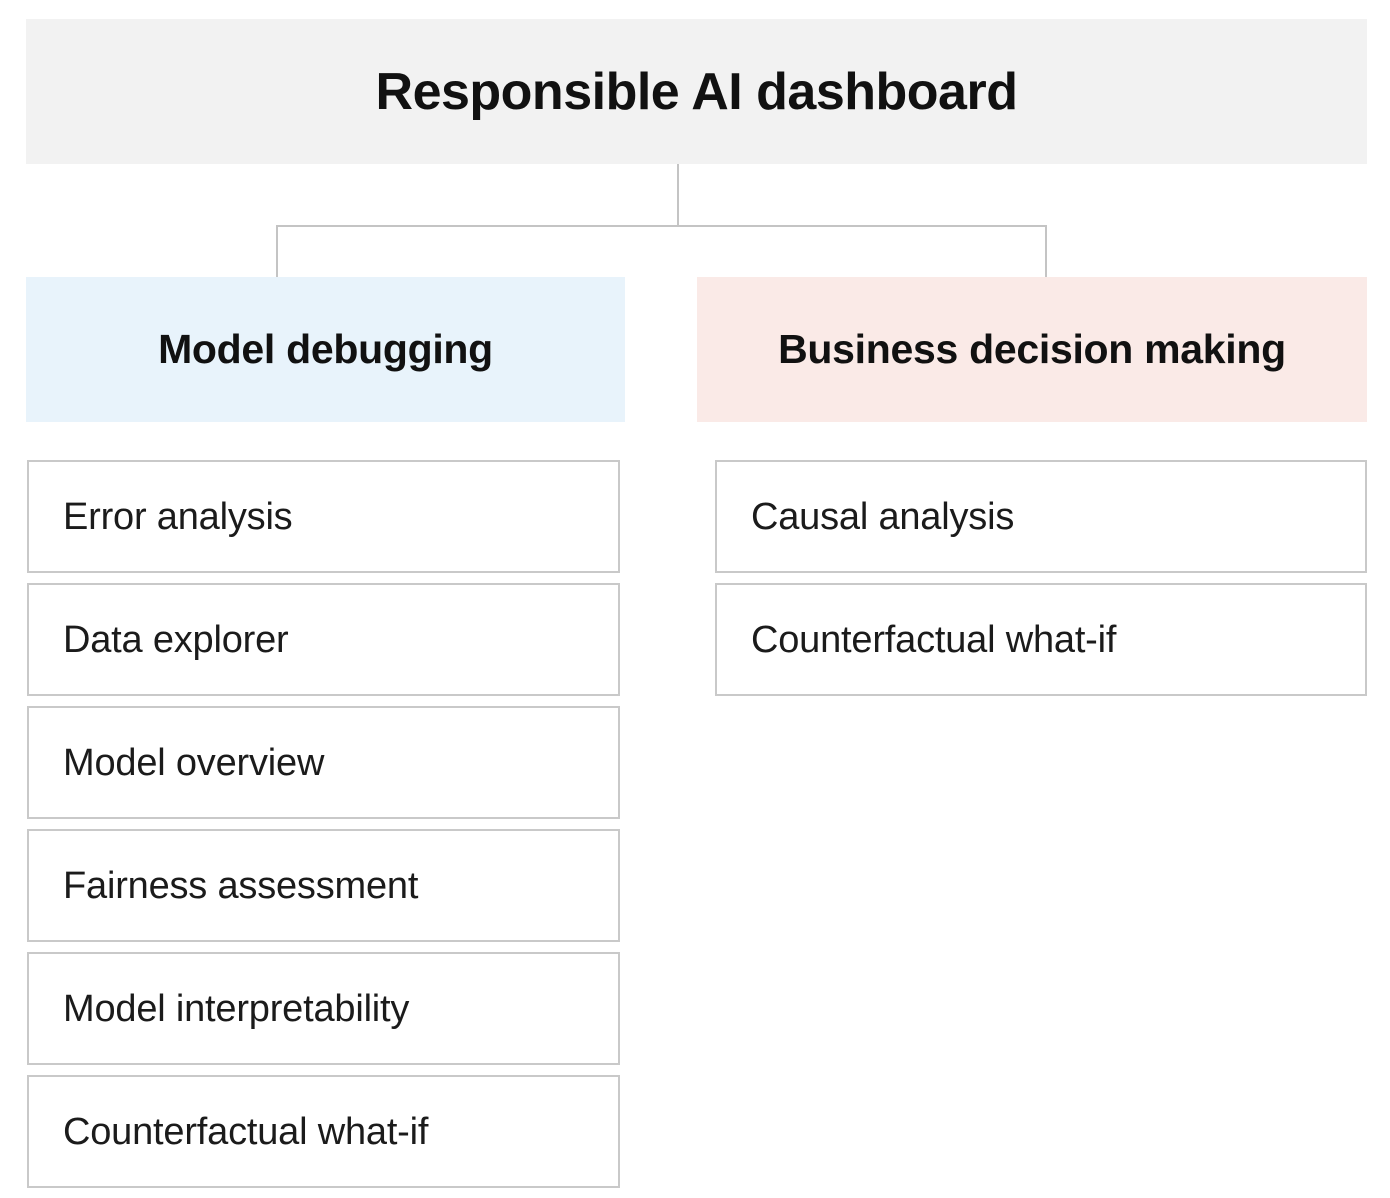 The image size is (1390, 1198). I want to click on root-node: Responsible AI dashboard, so click(696, 91).